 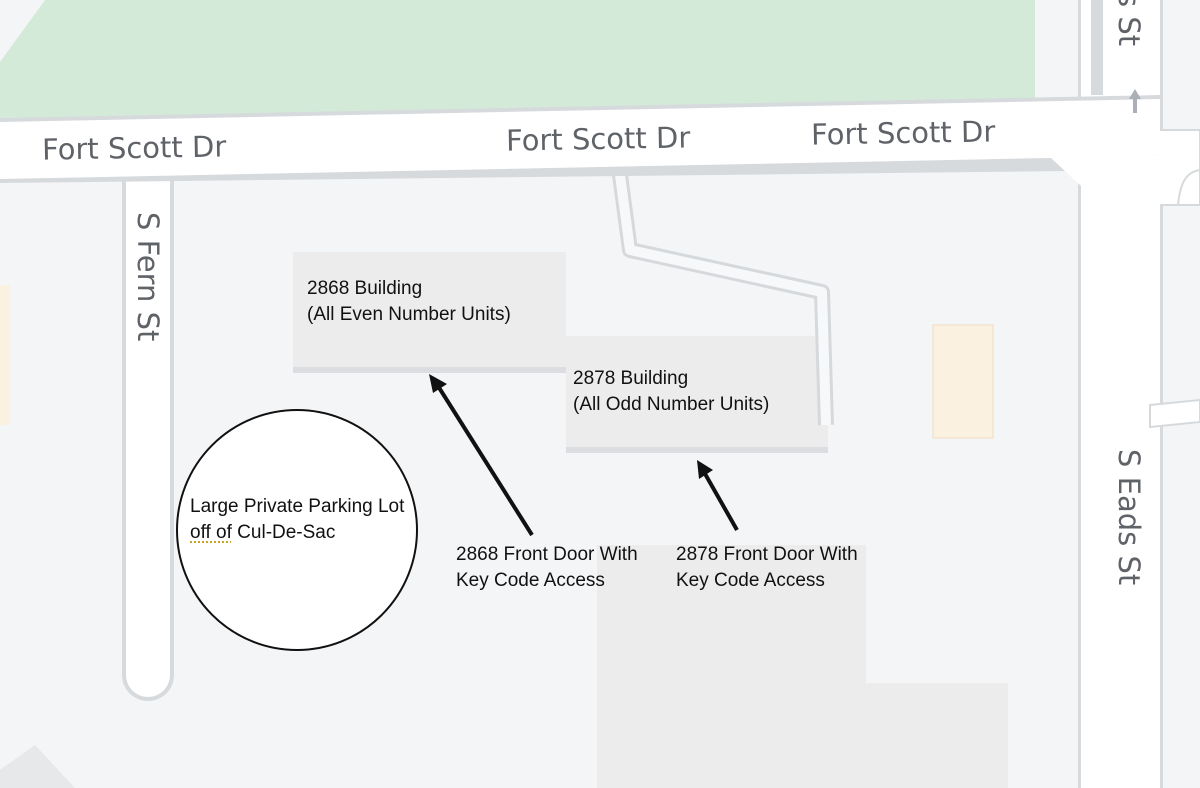 I want to click on street-label-s-fern-st: S Fern St, so click(x=148, y=277).